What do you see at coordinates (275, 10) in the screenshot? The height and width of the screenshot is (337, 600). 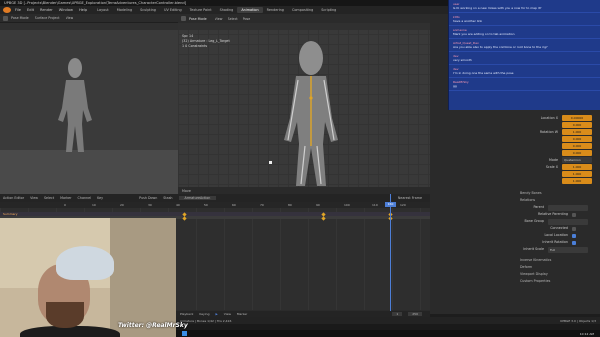 I see `tab-rendering: Rendering` at bounding box center [275, 10].